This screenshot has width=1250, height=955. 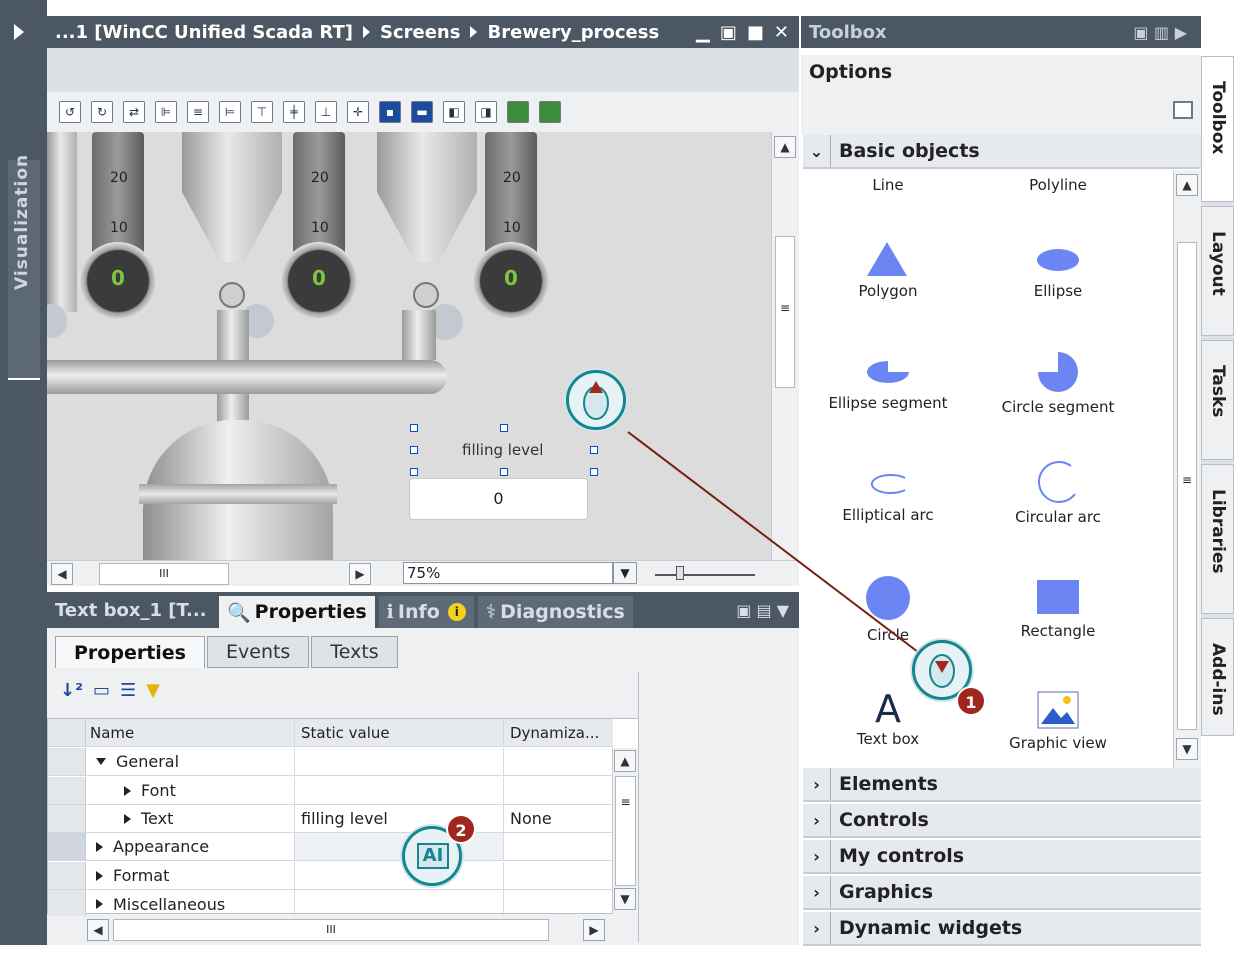 I want to click on mouse-drop-icon, so click(x=596, y=400).